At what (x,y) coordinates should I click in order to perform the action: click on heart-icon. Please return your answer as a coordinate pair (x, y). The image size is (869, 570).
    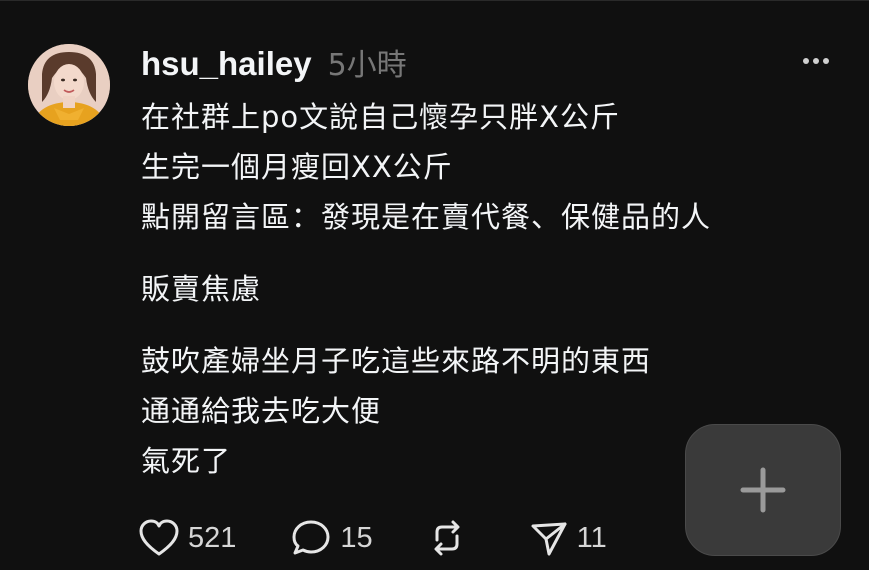
    Looking at the image, I should click on (159, 537).